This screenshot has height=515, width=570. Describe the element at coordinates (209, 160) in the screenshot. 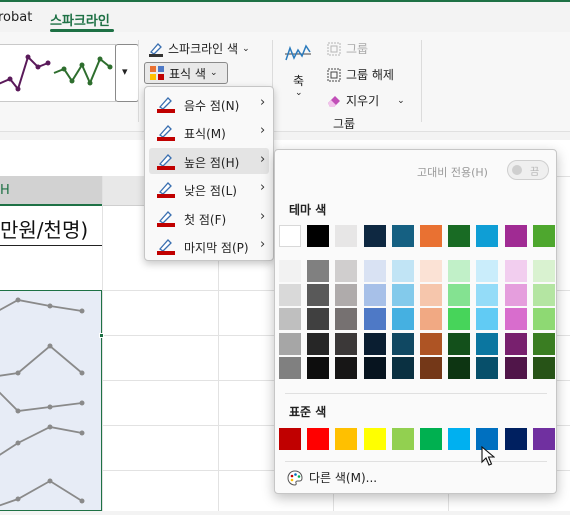

I see `marker-menu-item: 높은 점(H) ›` at that location.